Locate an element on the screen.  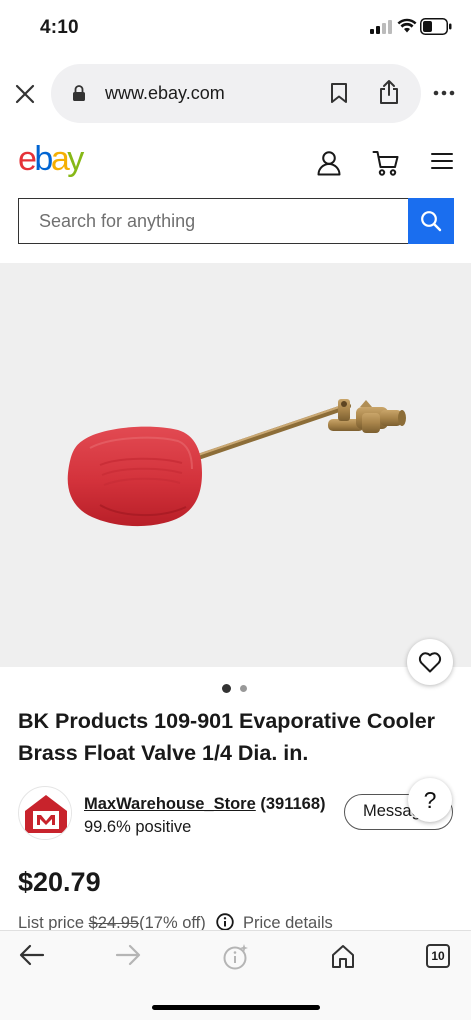
info-icon is located at coordinates (225, 922).